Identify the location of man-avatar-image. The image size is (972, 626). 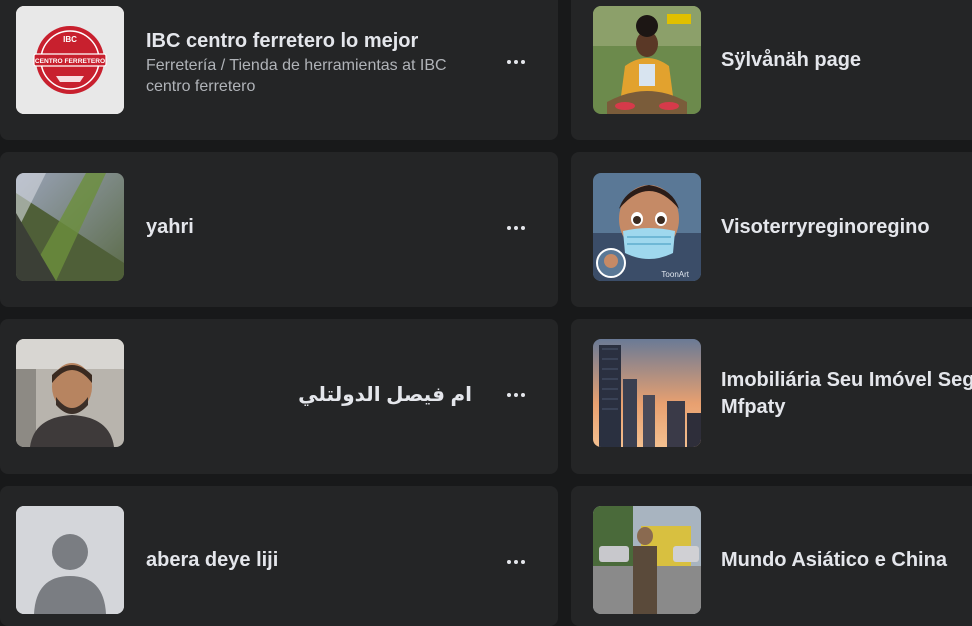
(70, 393).